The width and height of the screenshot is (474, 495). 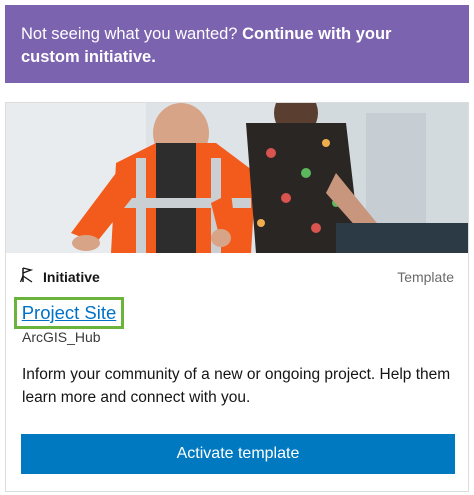 What do you see at coordinates (236, 277) in the screenshot?
I see `template-meta-row: Initiative Template` at bounding box center [236, 277].